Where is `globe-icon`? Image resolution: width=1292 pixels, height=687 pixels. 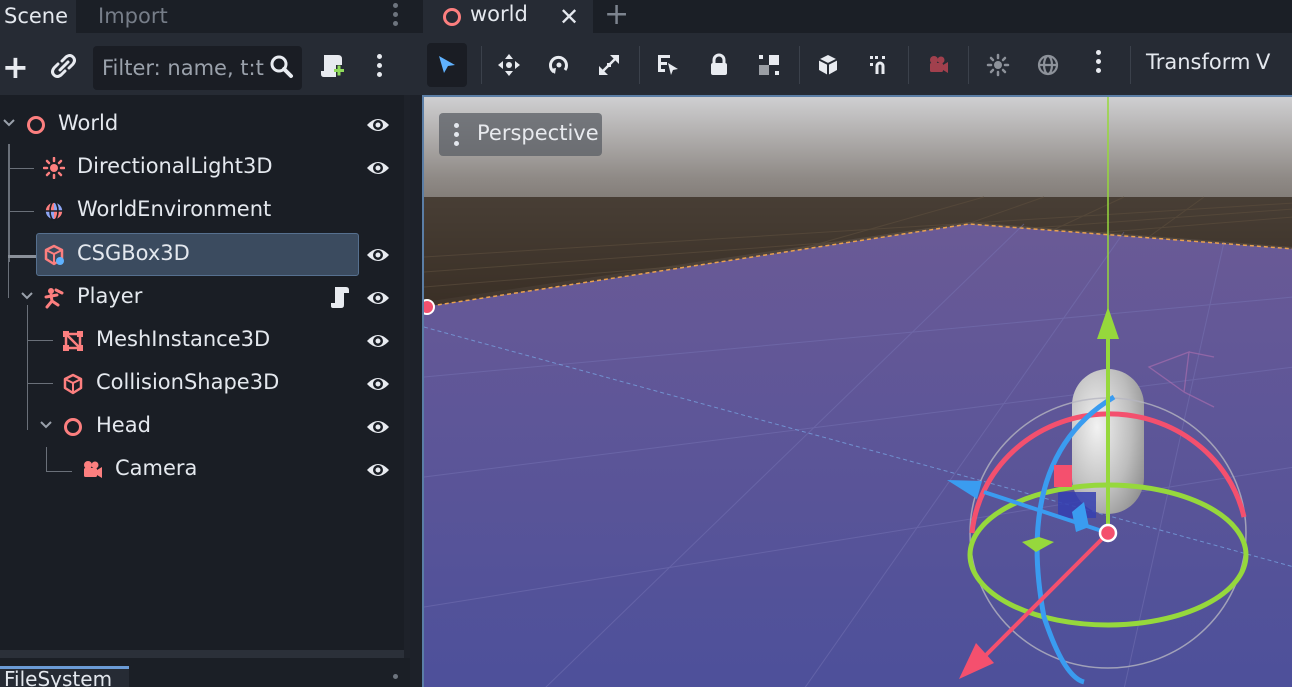 globe-icon is located at coordinates (1048, 65).